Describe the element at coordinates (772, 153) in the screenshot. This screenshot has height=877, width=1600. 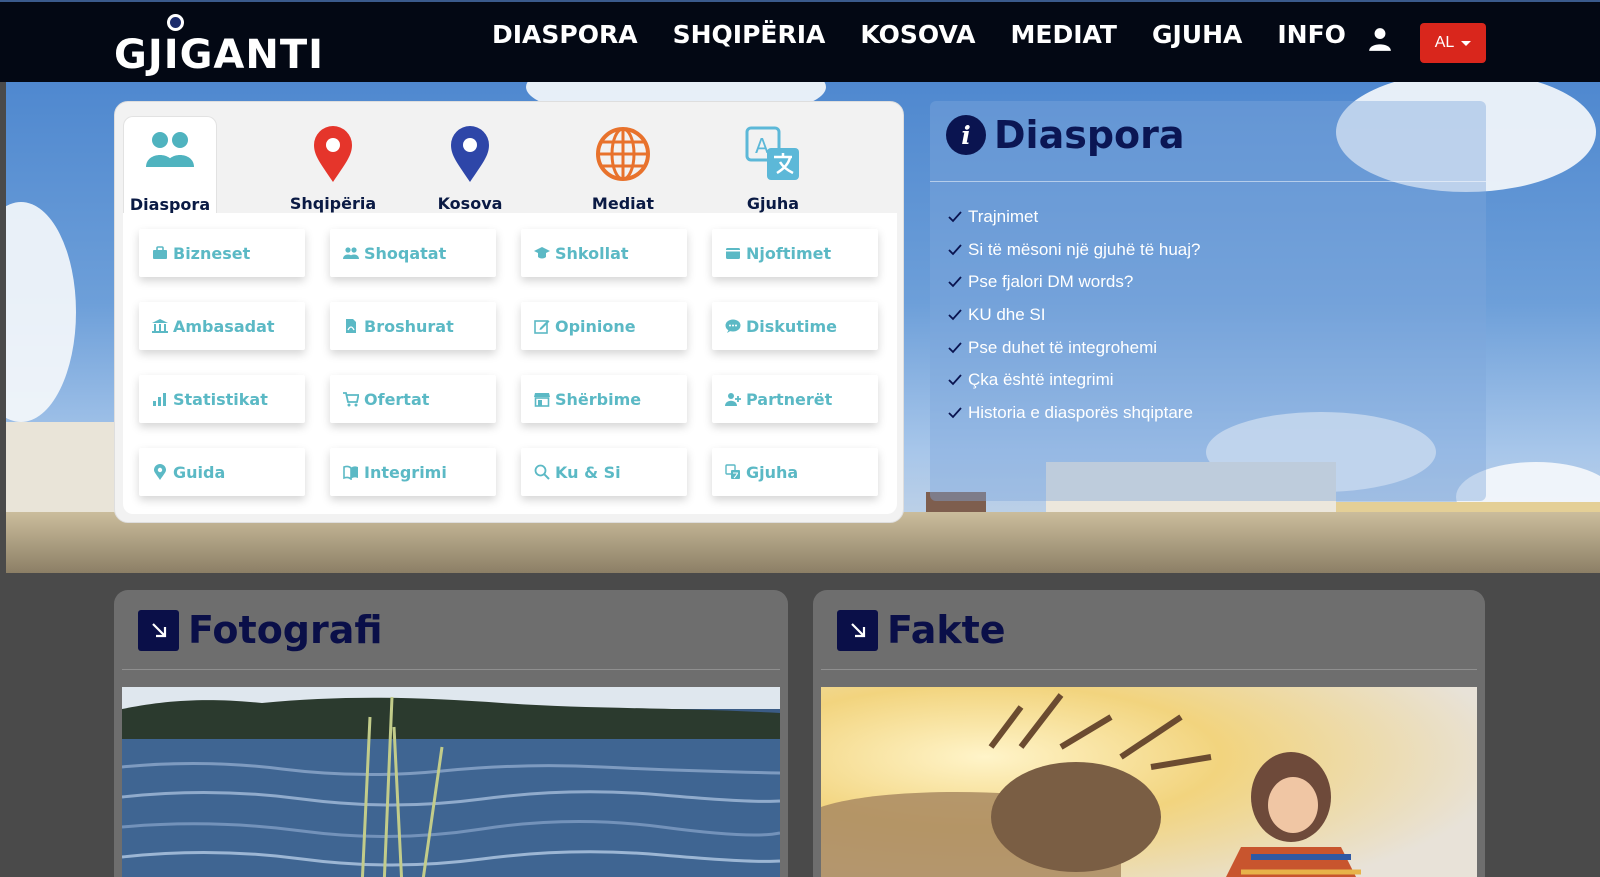
I see `translate-icon: A` at that location.